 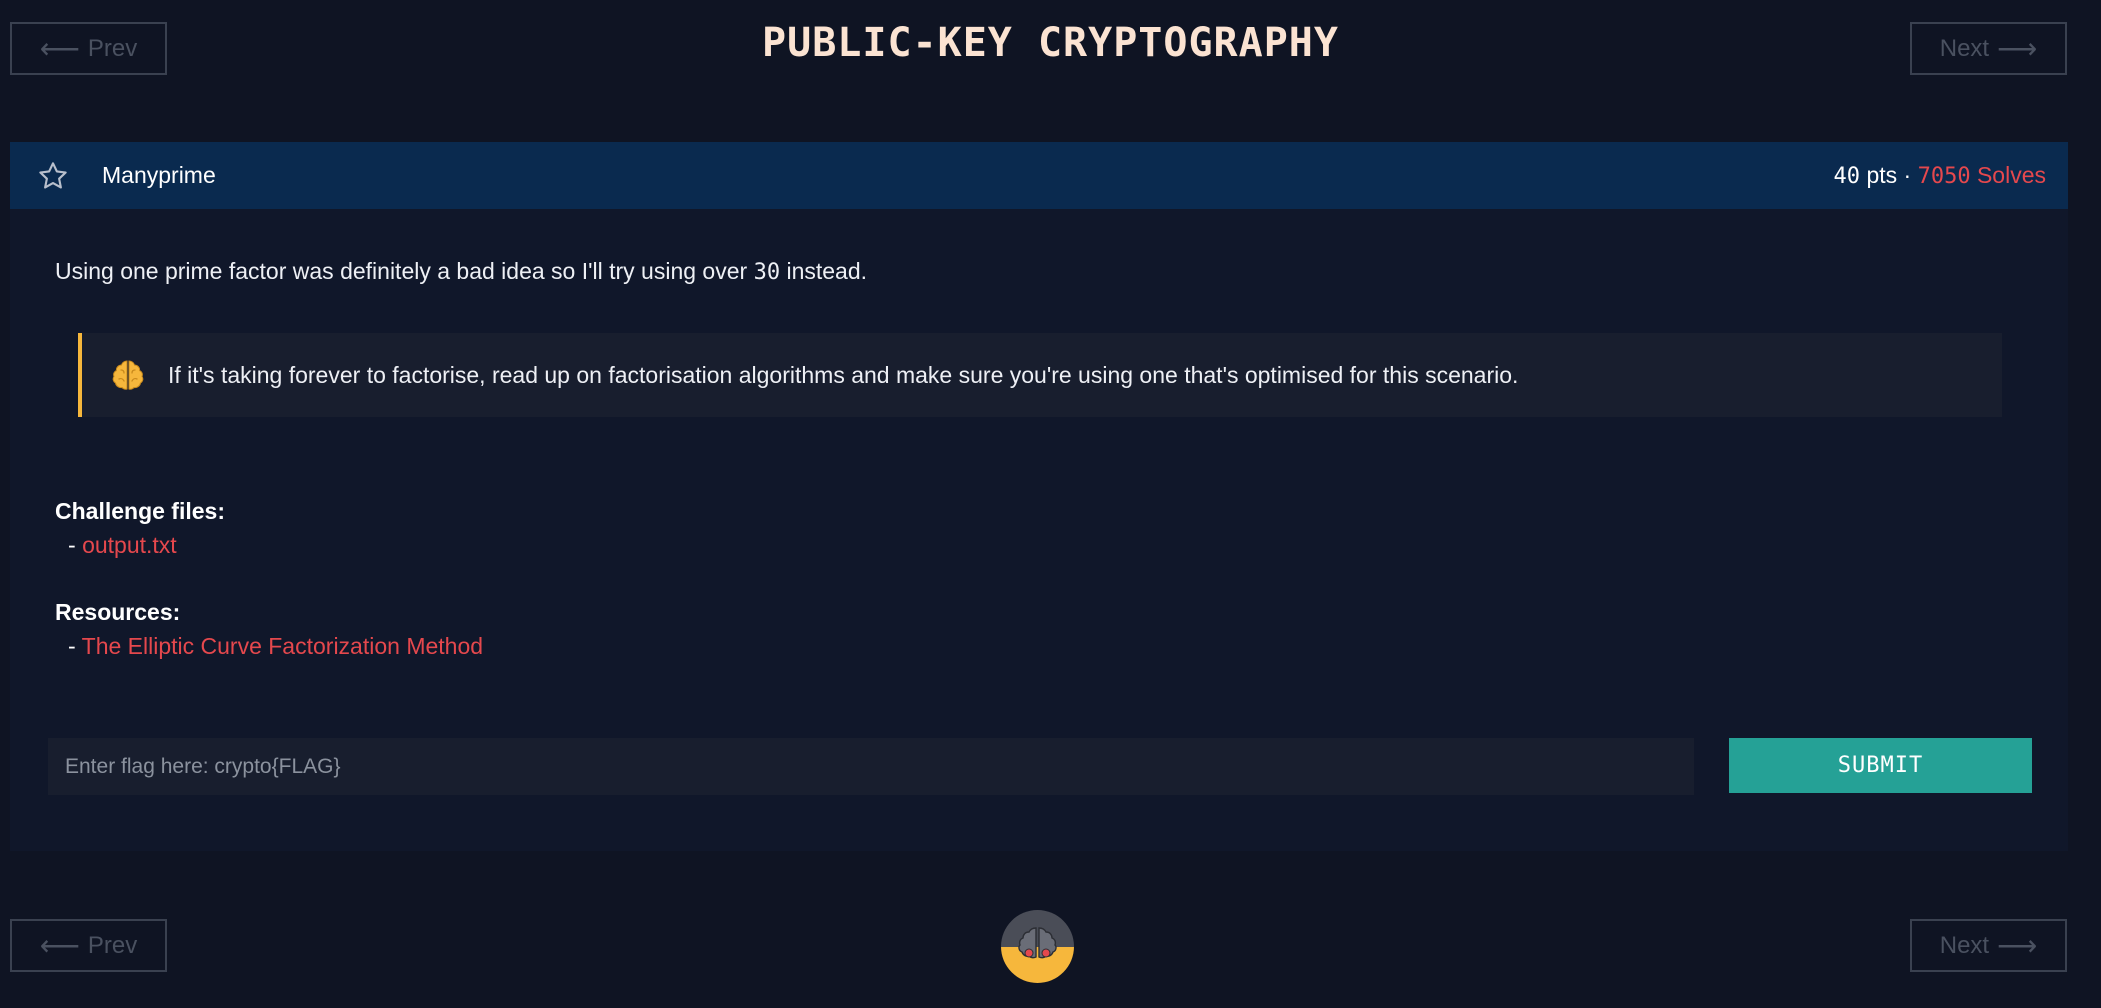 What do you see at coordinates (129, 545) in the screenshot?
I see `file-link-output: output.txt` at bounding box center [129, 545].